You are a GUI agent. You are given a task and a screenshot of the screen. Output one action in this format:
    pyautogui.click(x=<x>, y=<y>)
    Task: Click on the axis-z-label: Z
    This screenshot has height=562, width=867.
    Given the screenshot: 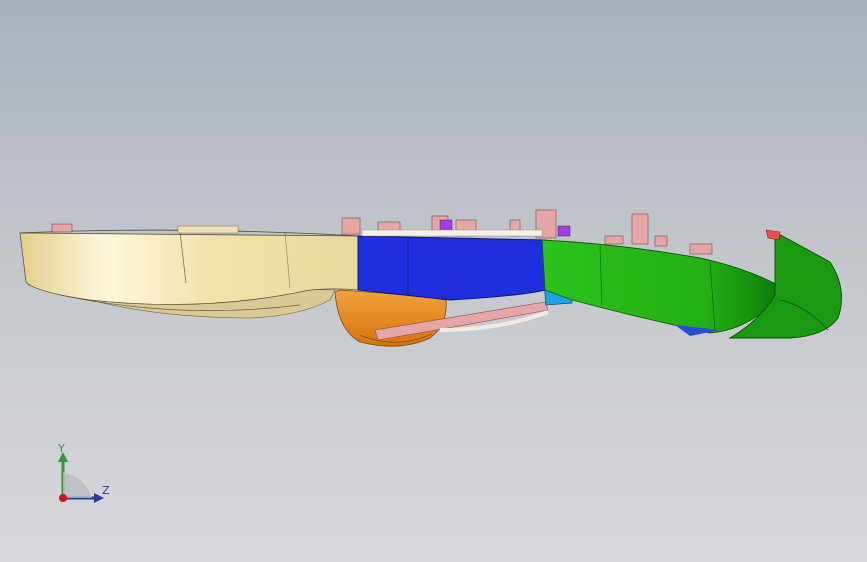 What is the action you would take?
    pyautogui.click(x=106, y=490)
    